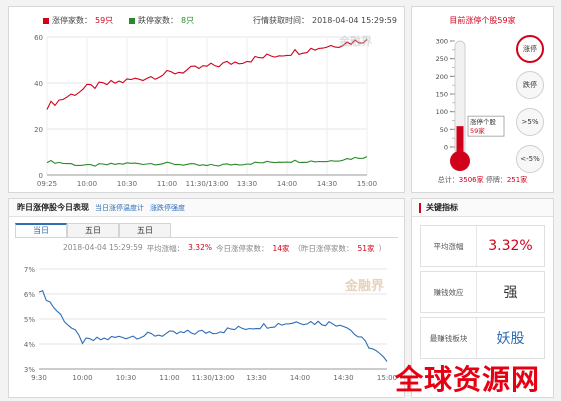 The height and width of the screenshot is (401, 561). What do you see at coordinates (442, 77) in the screenshot?
I see `scale-label: 200` at bounding box center [442, 77].